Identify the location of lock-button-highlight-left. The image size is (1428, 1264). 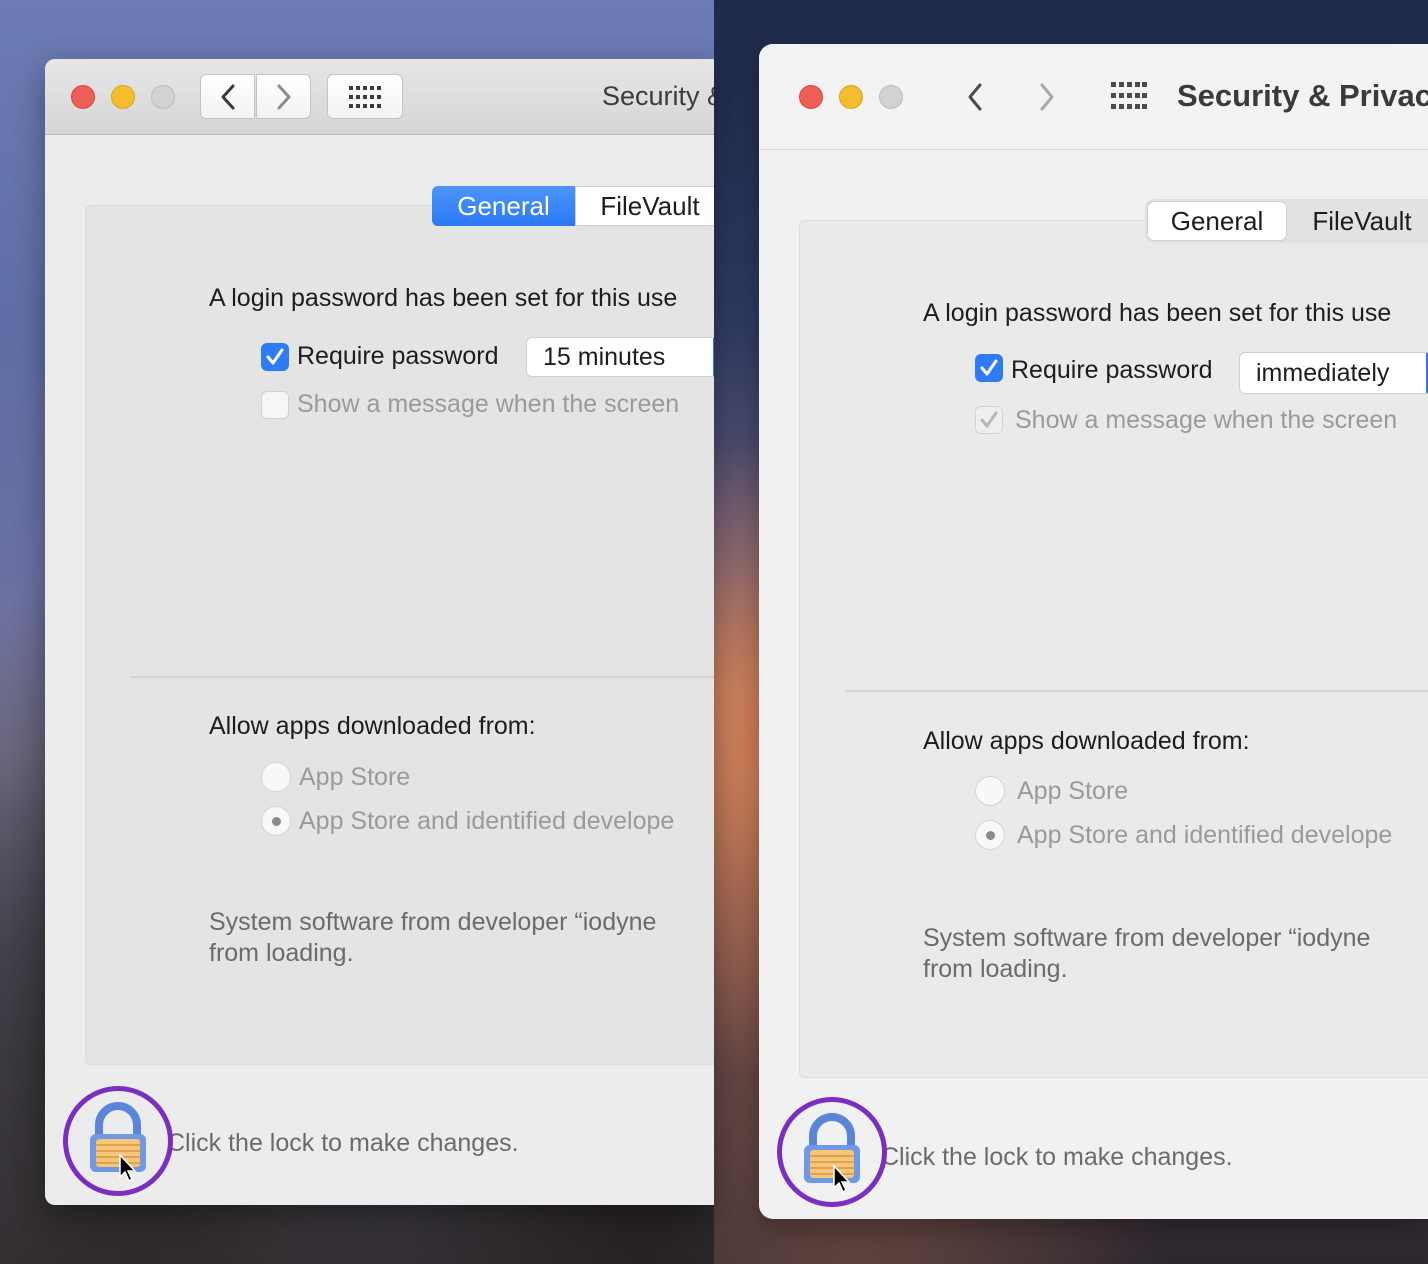
(118, 1141).